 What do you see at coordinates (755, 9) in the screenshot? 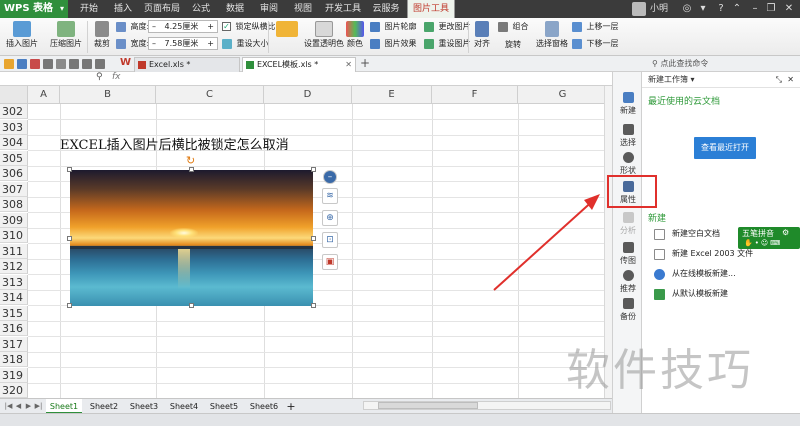
I see `minimize-icon: –` at bounding box center [755, 9].